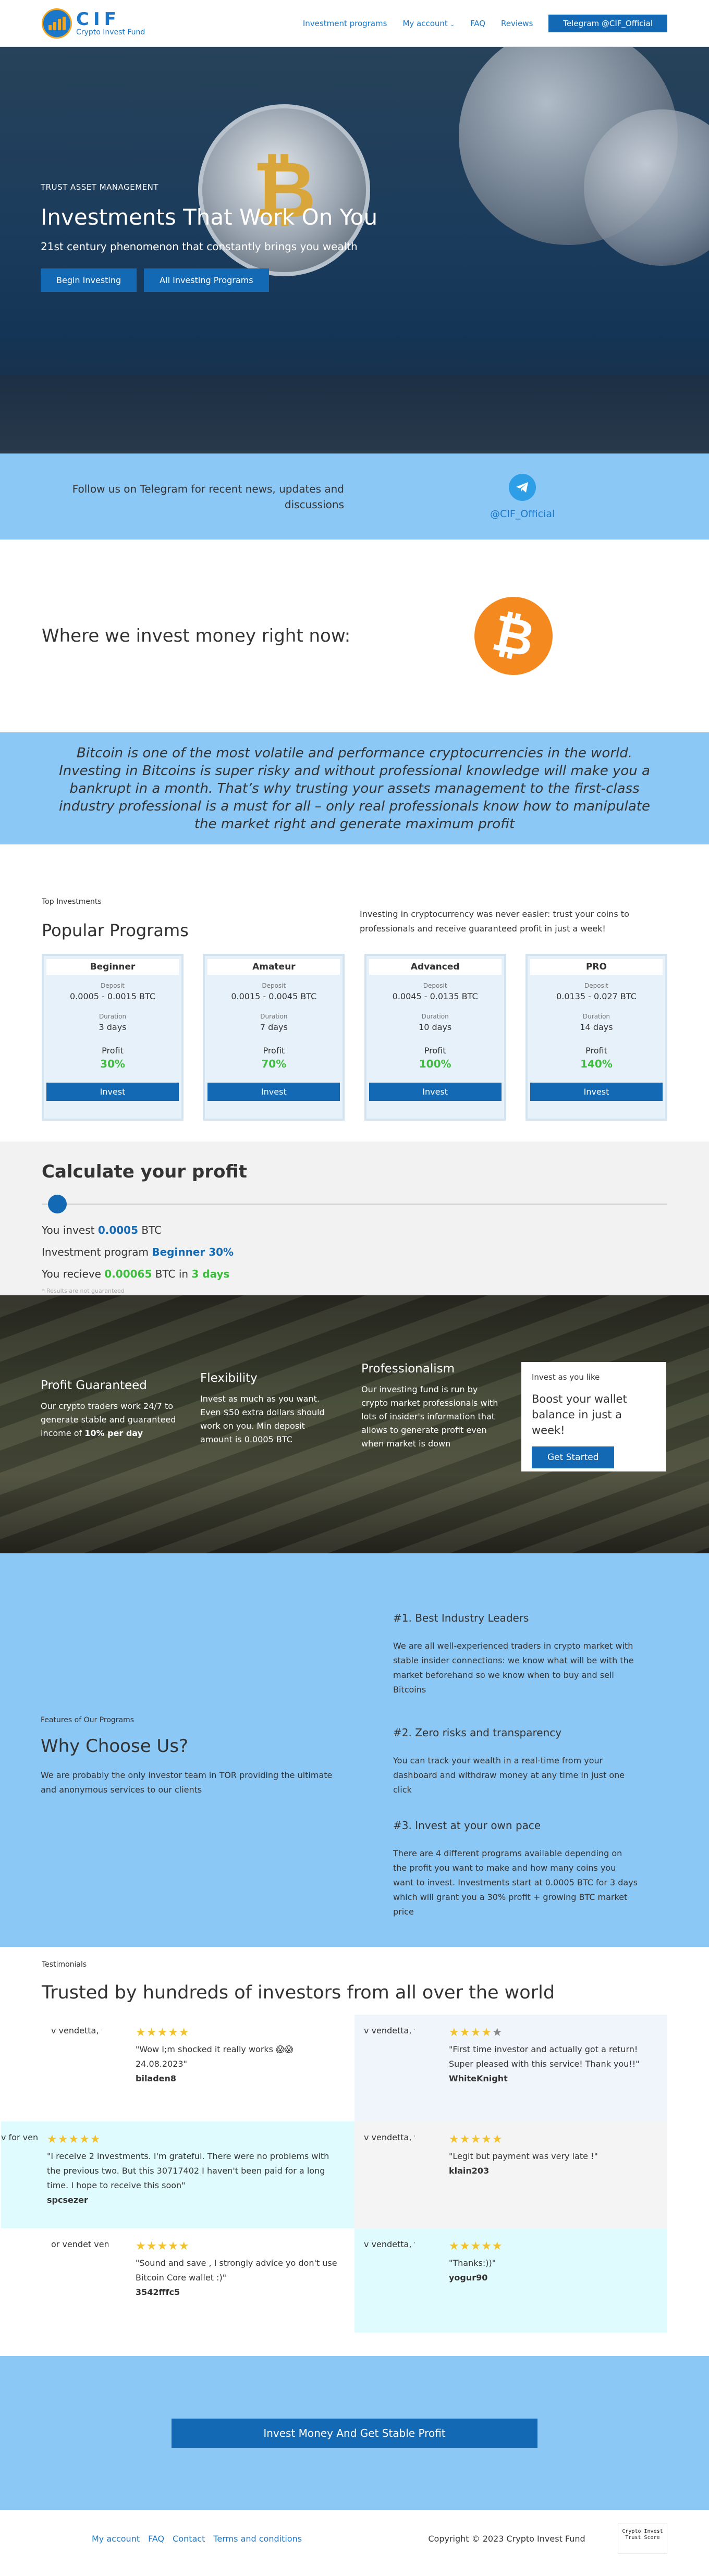 The width and height of the screenshot is (709, 2576). Describe the element at coordinates (158, 2292) in the screenshot. I see `testimonial-author: 3542fffc5` at that location.